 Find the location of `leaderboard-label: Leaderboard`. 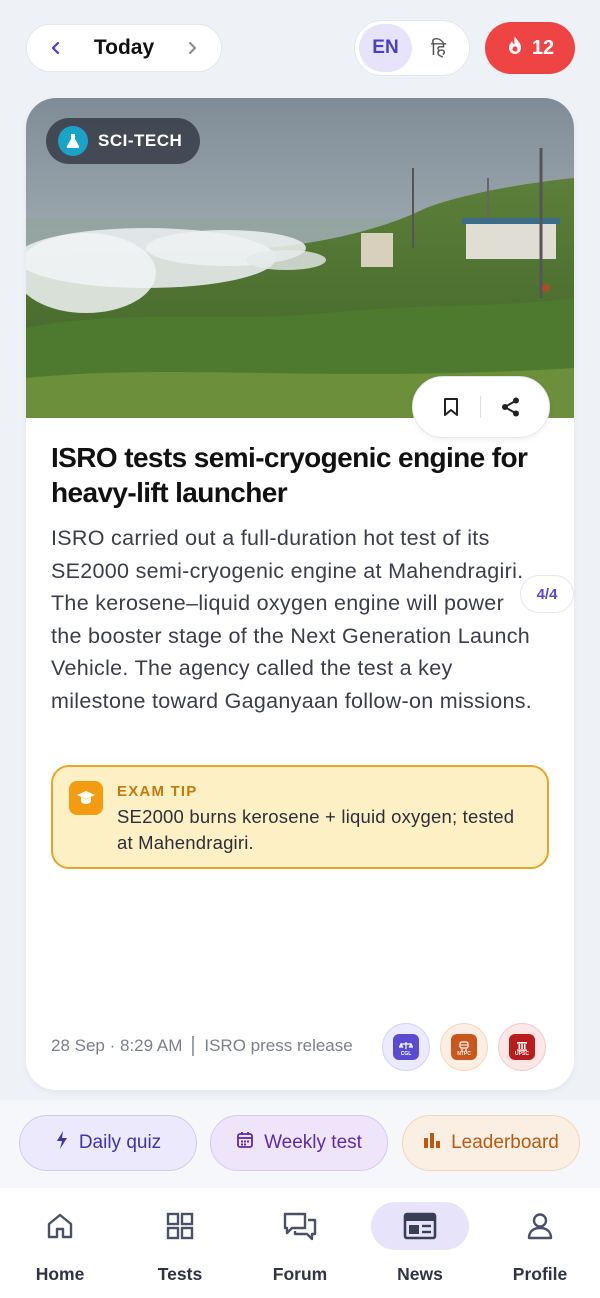

leaderboard-label: Leaderboard is located at coordinates (505, 1142).